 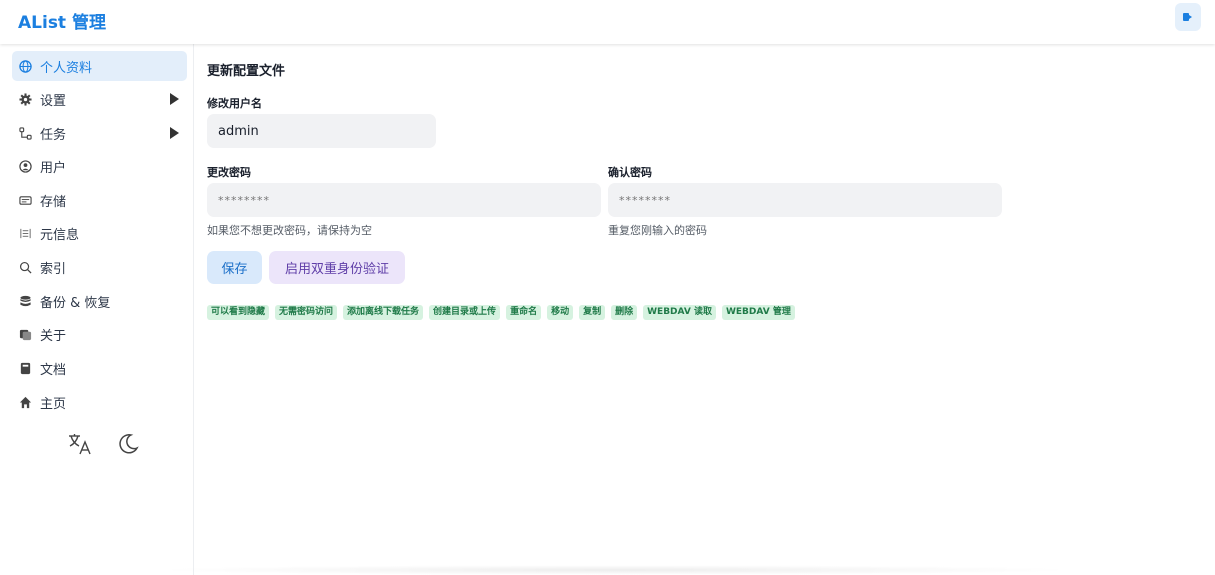 What do you see at coordinates (104, 444) in the screenshot?
I see `sidebar-bottom-controls` at bounding box center [104, 444].